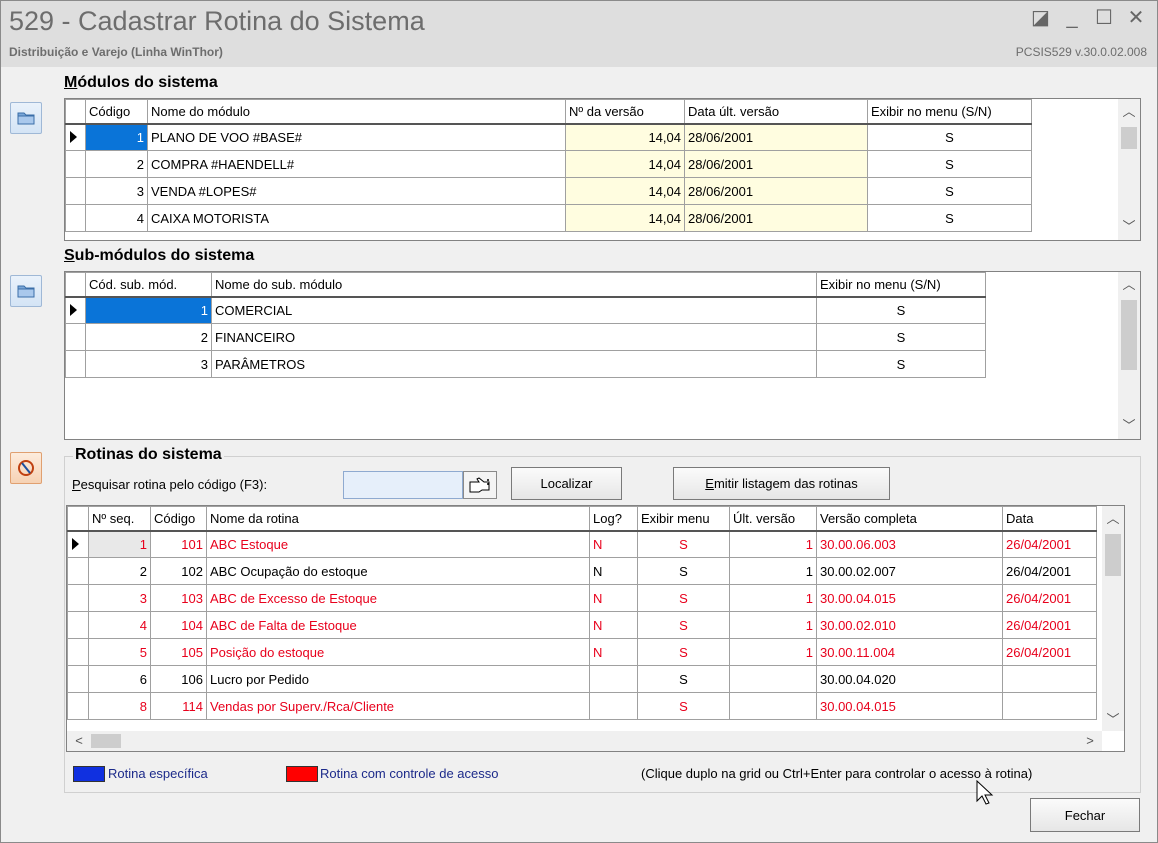  Describe the element at coordinates (178, 598) in the screenshot. I see `cell-codigo: 103` at that location.